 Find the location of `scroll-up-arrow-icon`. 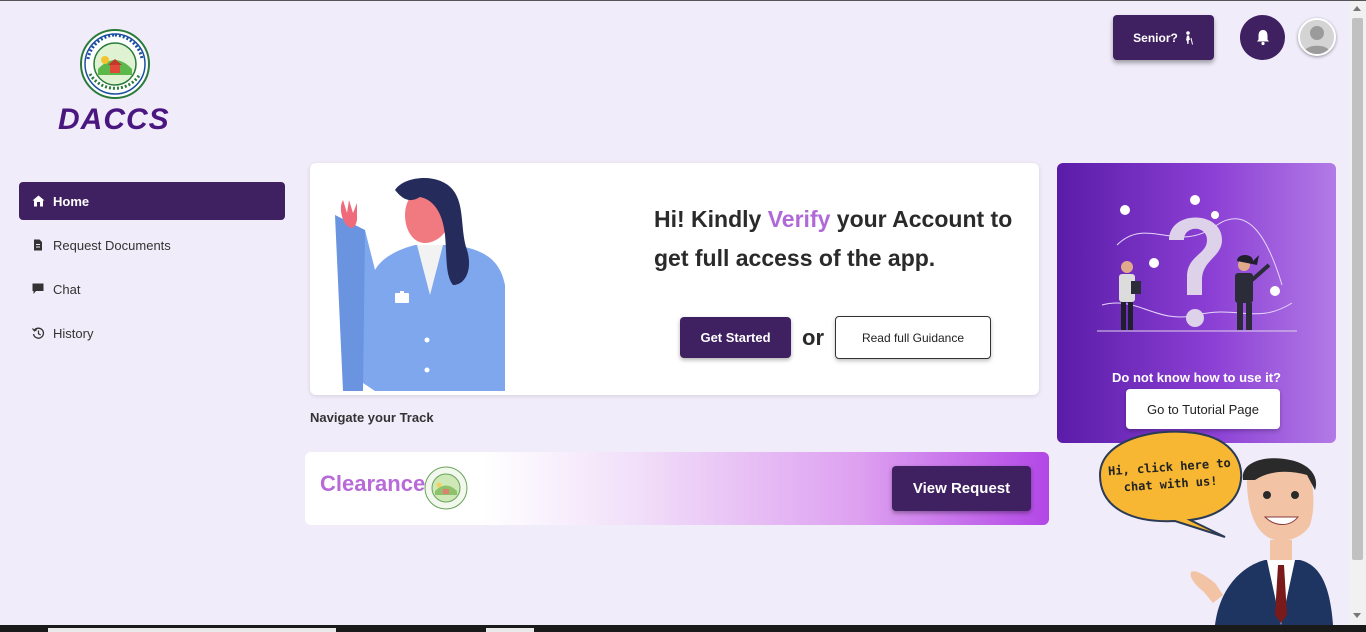

scroll-up-arrow-icon is located at coordinates (1357, 8).